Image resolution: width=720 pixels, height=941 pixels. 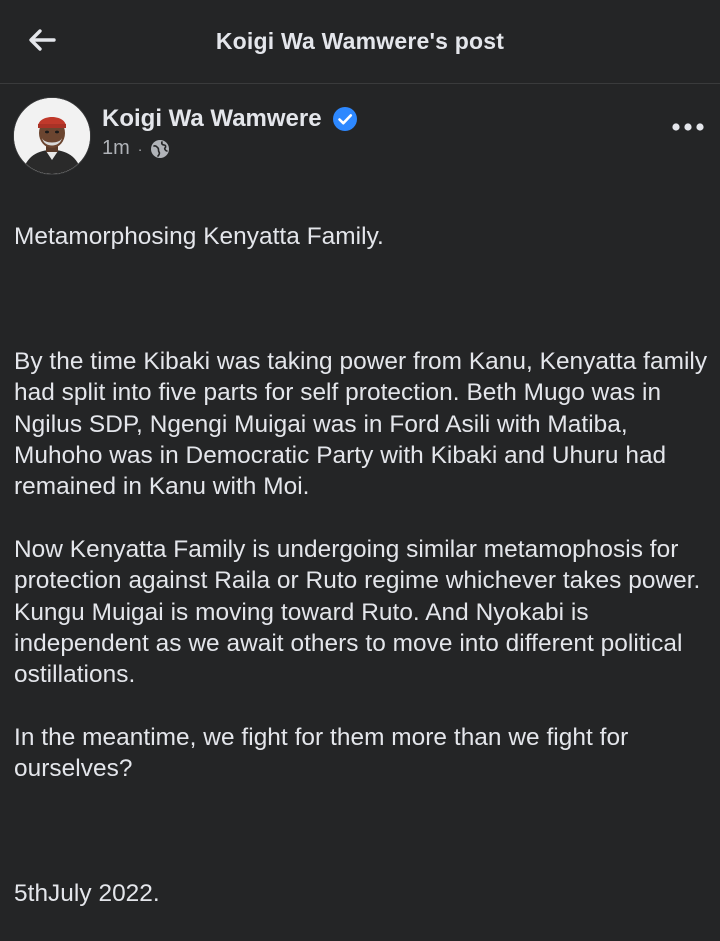 I want to click on avatar, so click(x=52, y=136).